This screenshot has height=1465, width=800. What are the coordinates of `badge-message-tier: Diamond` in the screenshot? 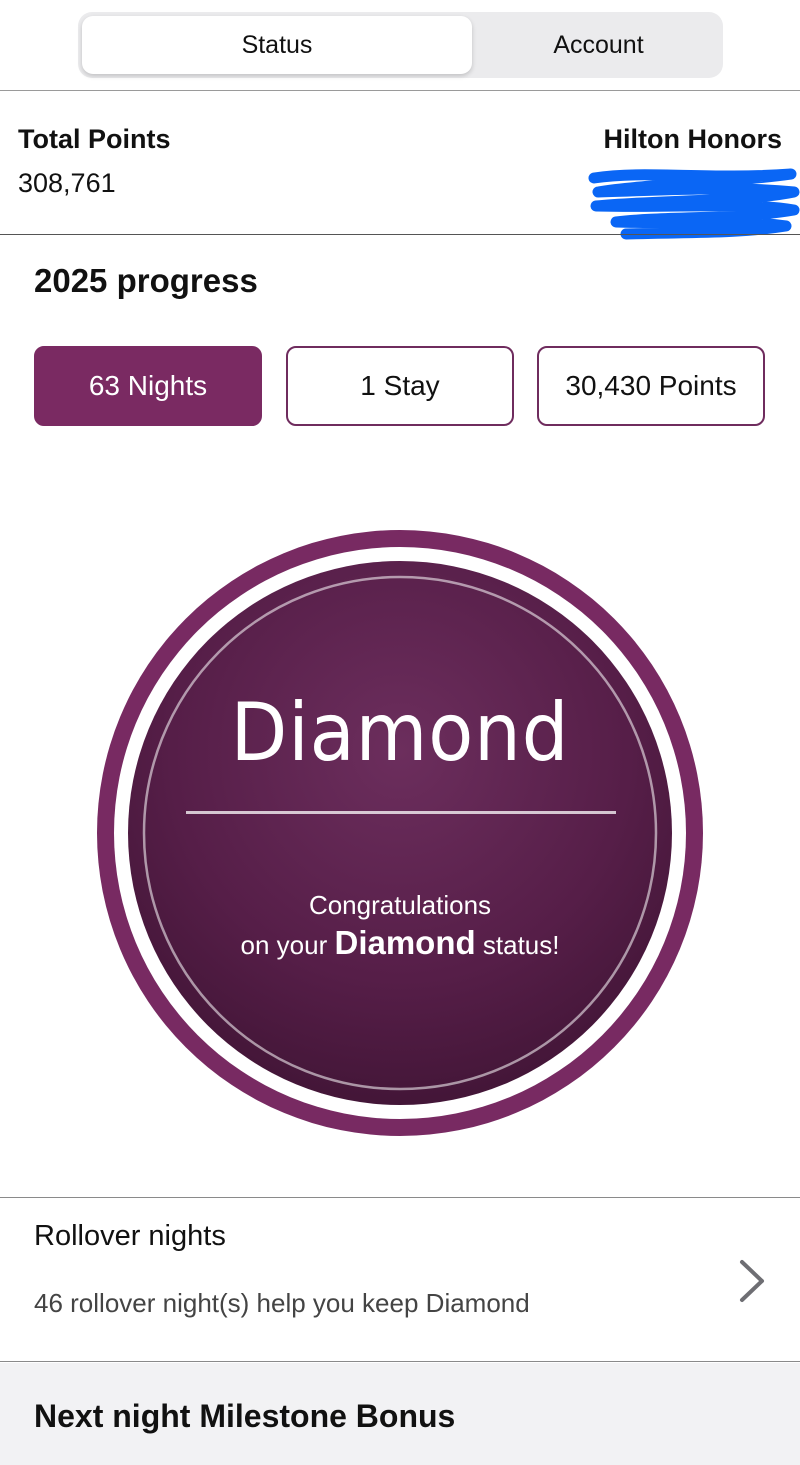 It's located at (405, 942).